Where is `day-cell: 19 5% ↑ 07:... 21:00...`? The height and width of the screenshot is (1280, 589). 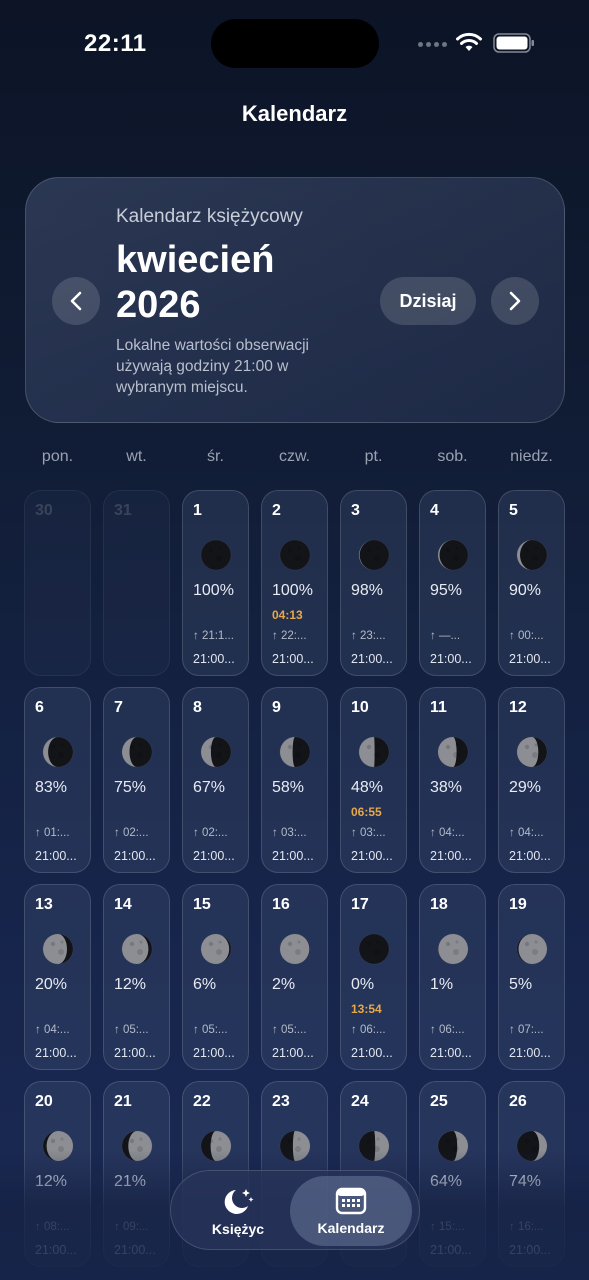
day-cell: 19 5% ↑ 07:... 21:00... is located at coordinates (531, 977).